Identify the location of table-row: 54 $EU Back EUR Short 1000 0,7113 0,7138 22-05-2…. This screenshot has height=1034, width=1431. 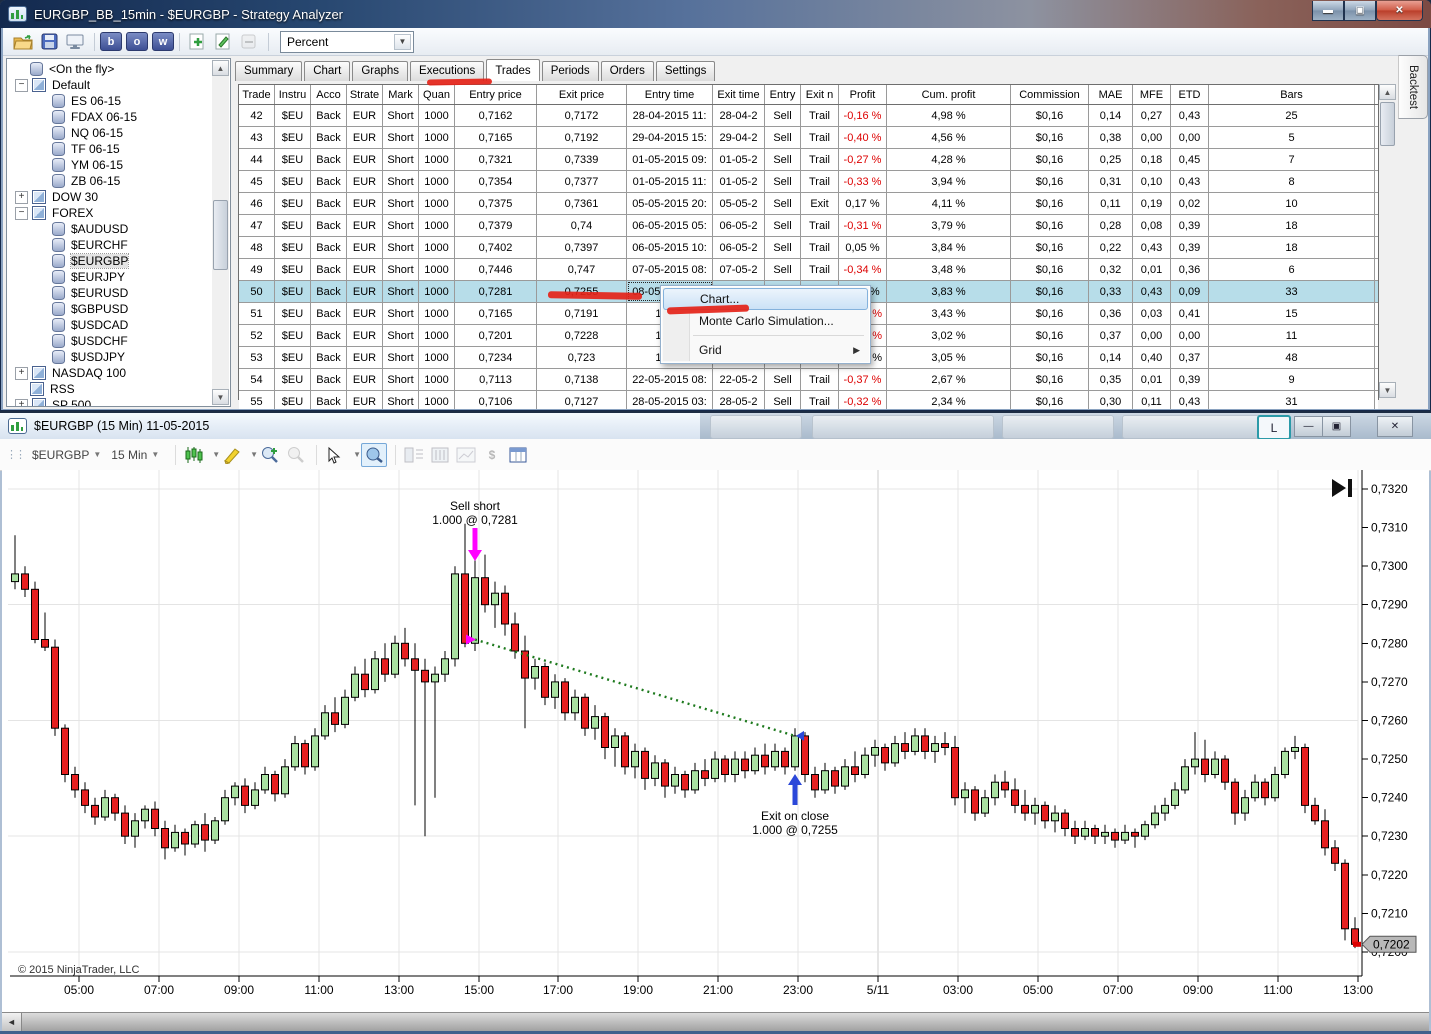
(808, 380).